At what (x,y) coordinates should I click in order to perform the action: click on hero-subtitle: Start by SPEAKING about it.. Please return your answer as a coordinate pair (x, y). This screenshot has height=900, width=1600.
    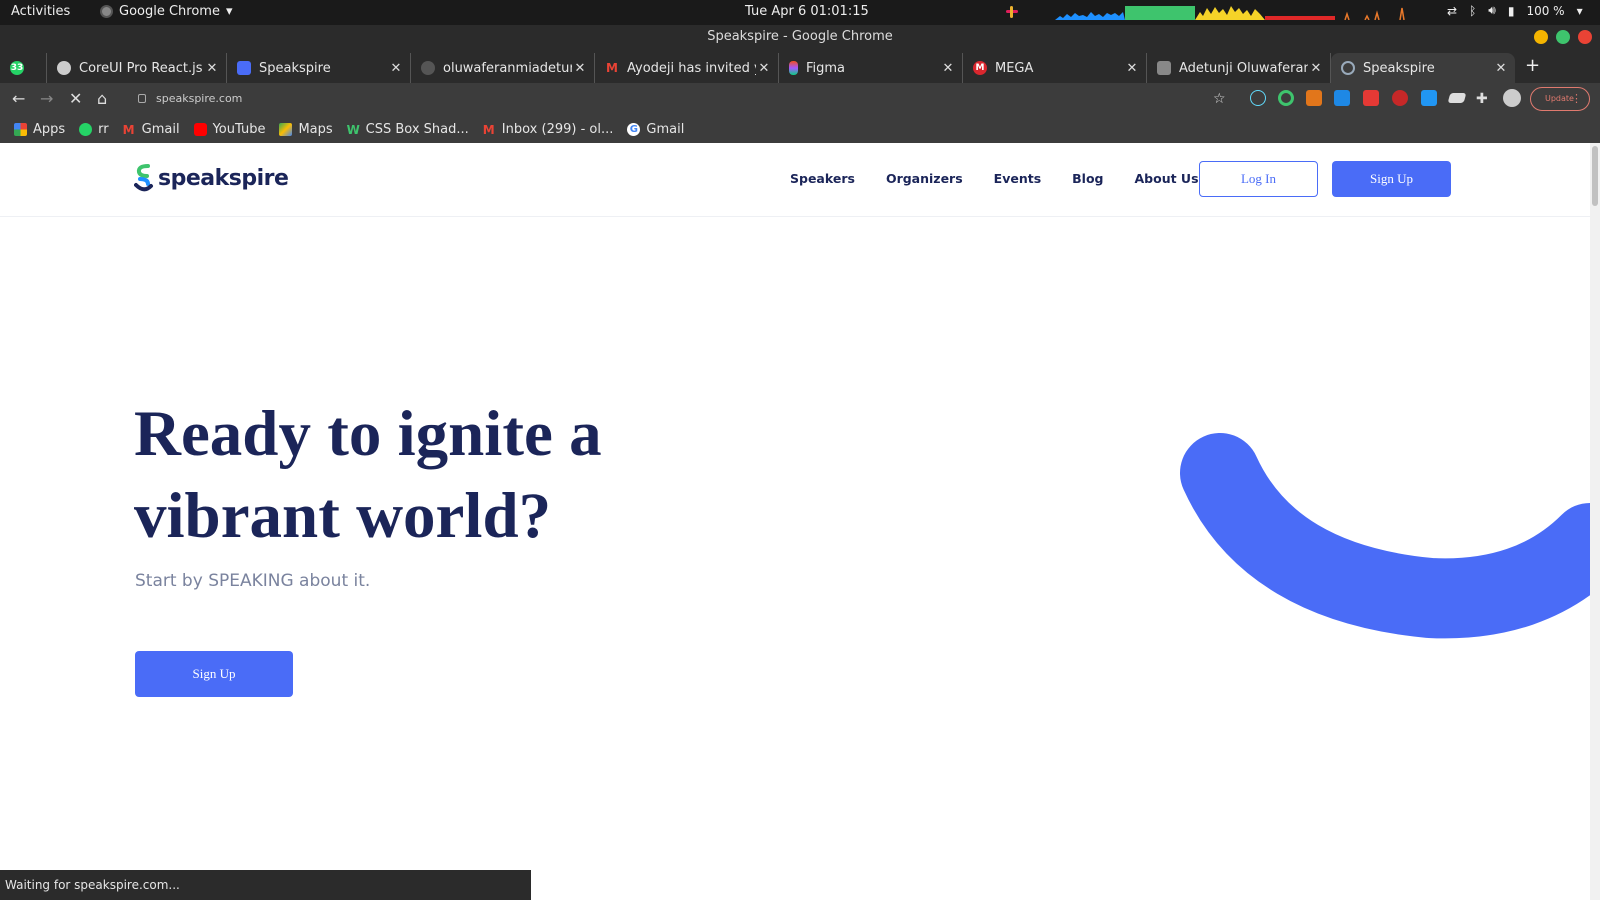
    Looking at the image, I should click on (253, 581).